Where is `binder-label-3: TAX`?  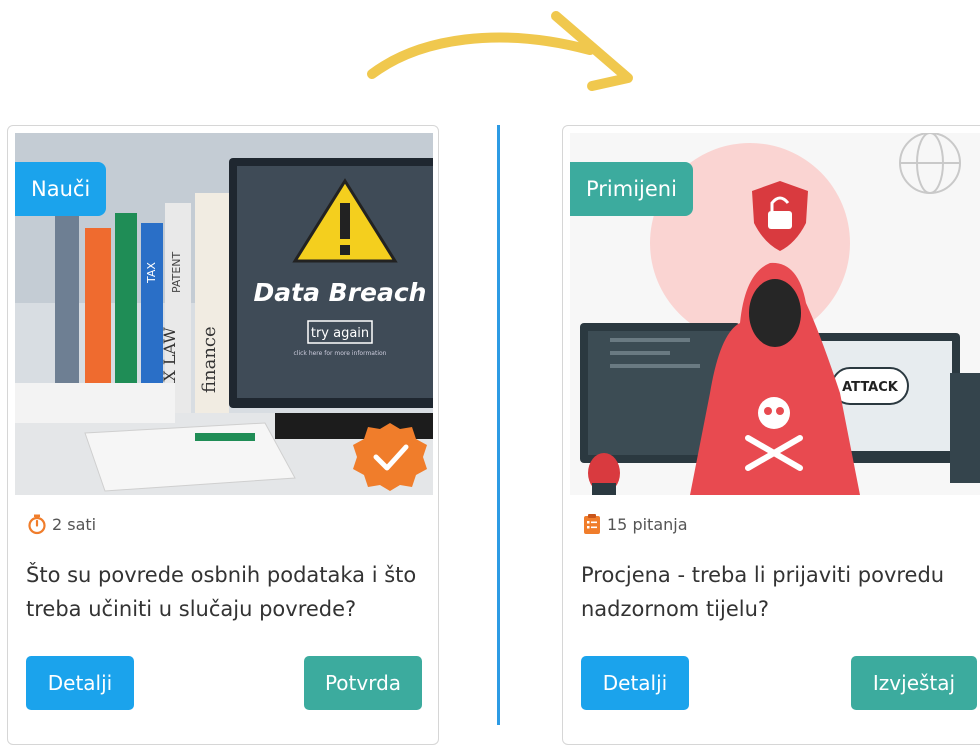
binder-label-3: TAX is located at coordinates (151, 273).